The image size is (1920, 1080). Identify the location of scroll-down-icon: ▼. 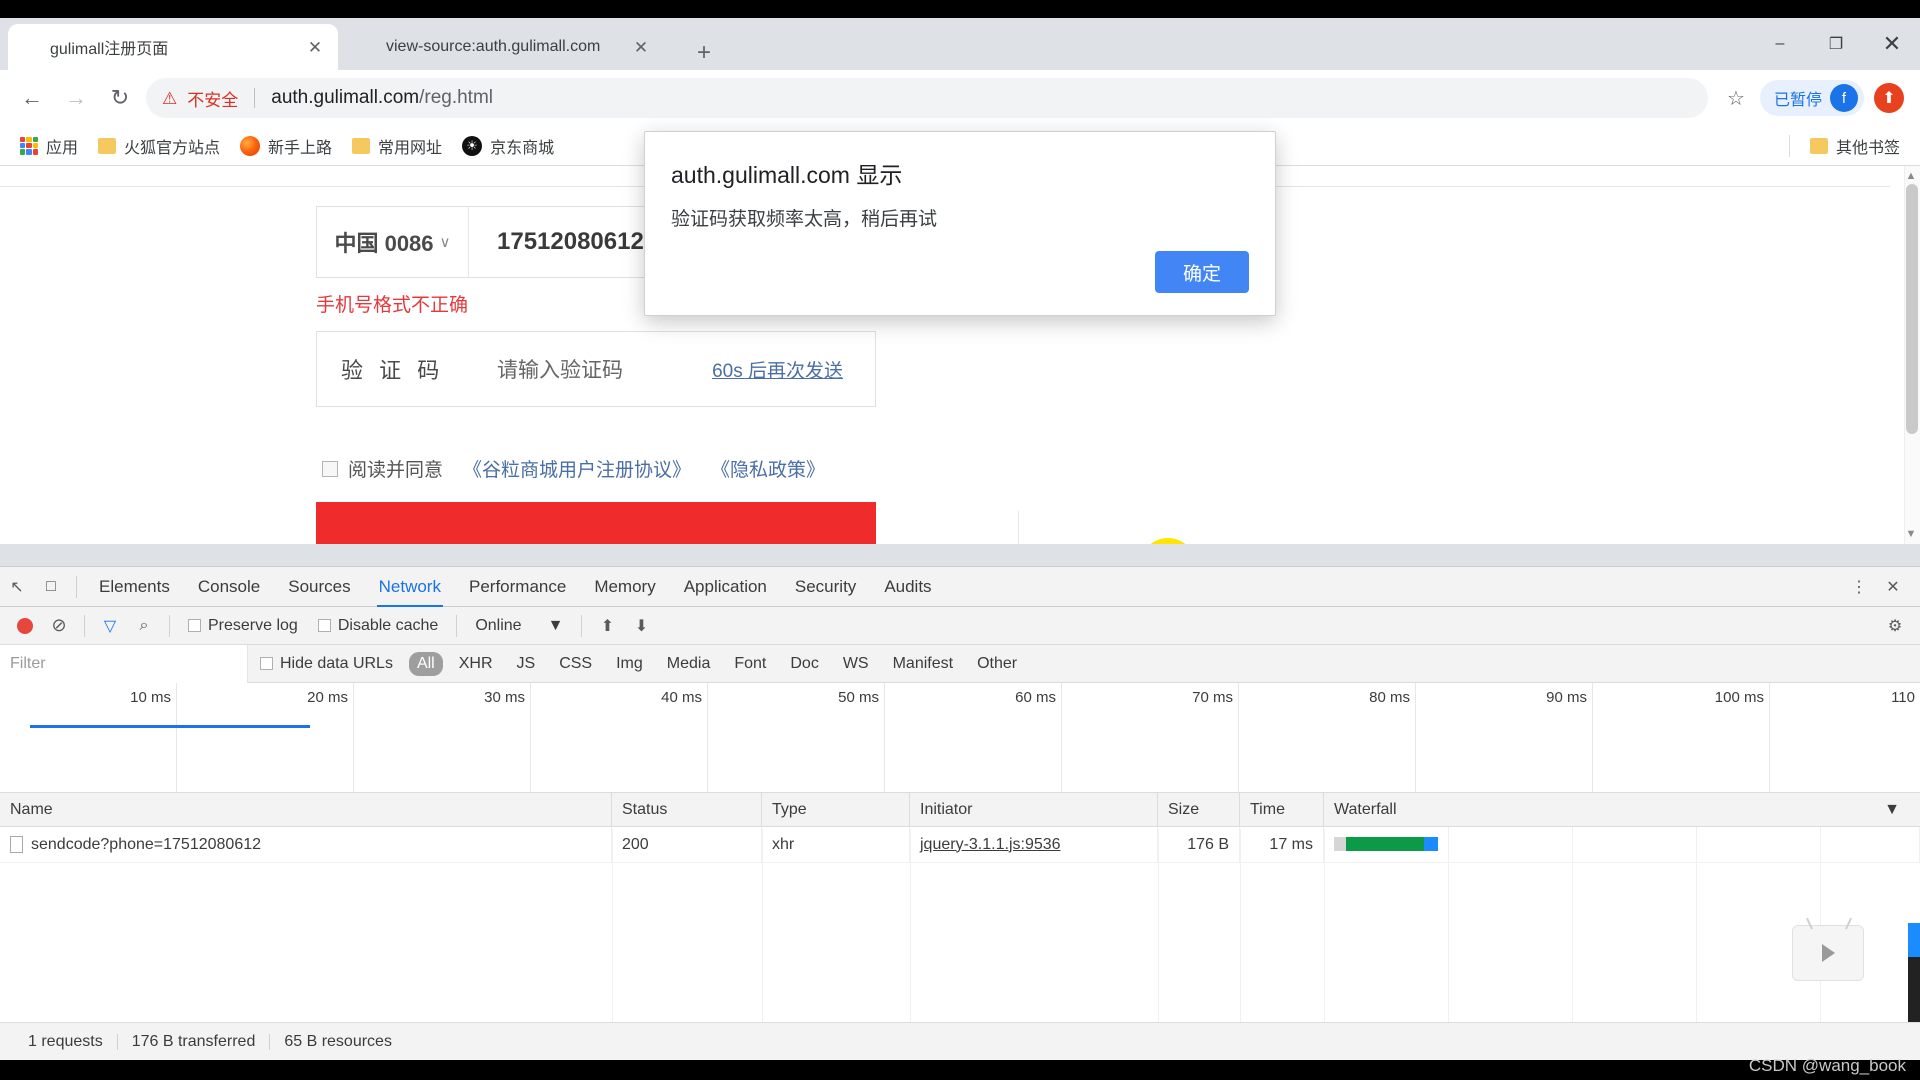
(1911, 534).